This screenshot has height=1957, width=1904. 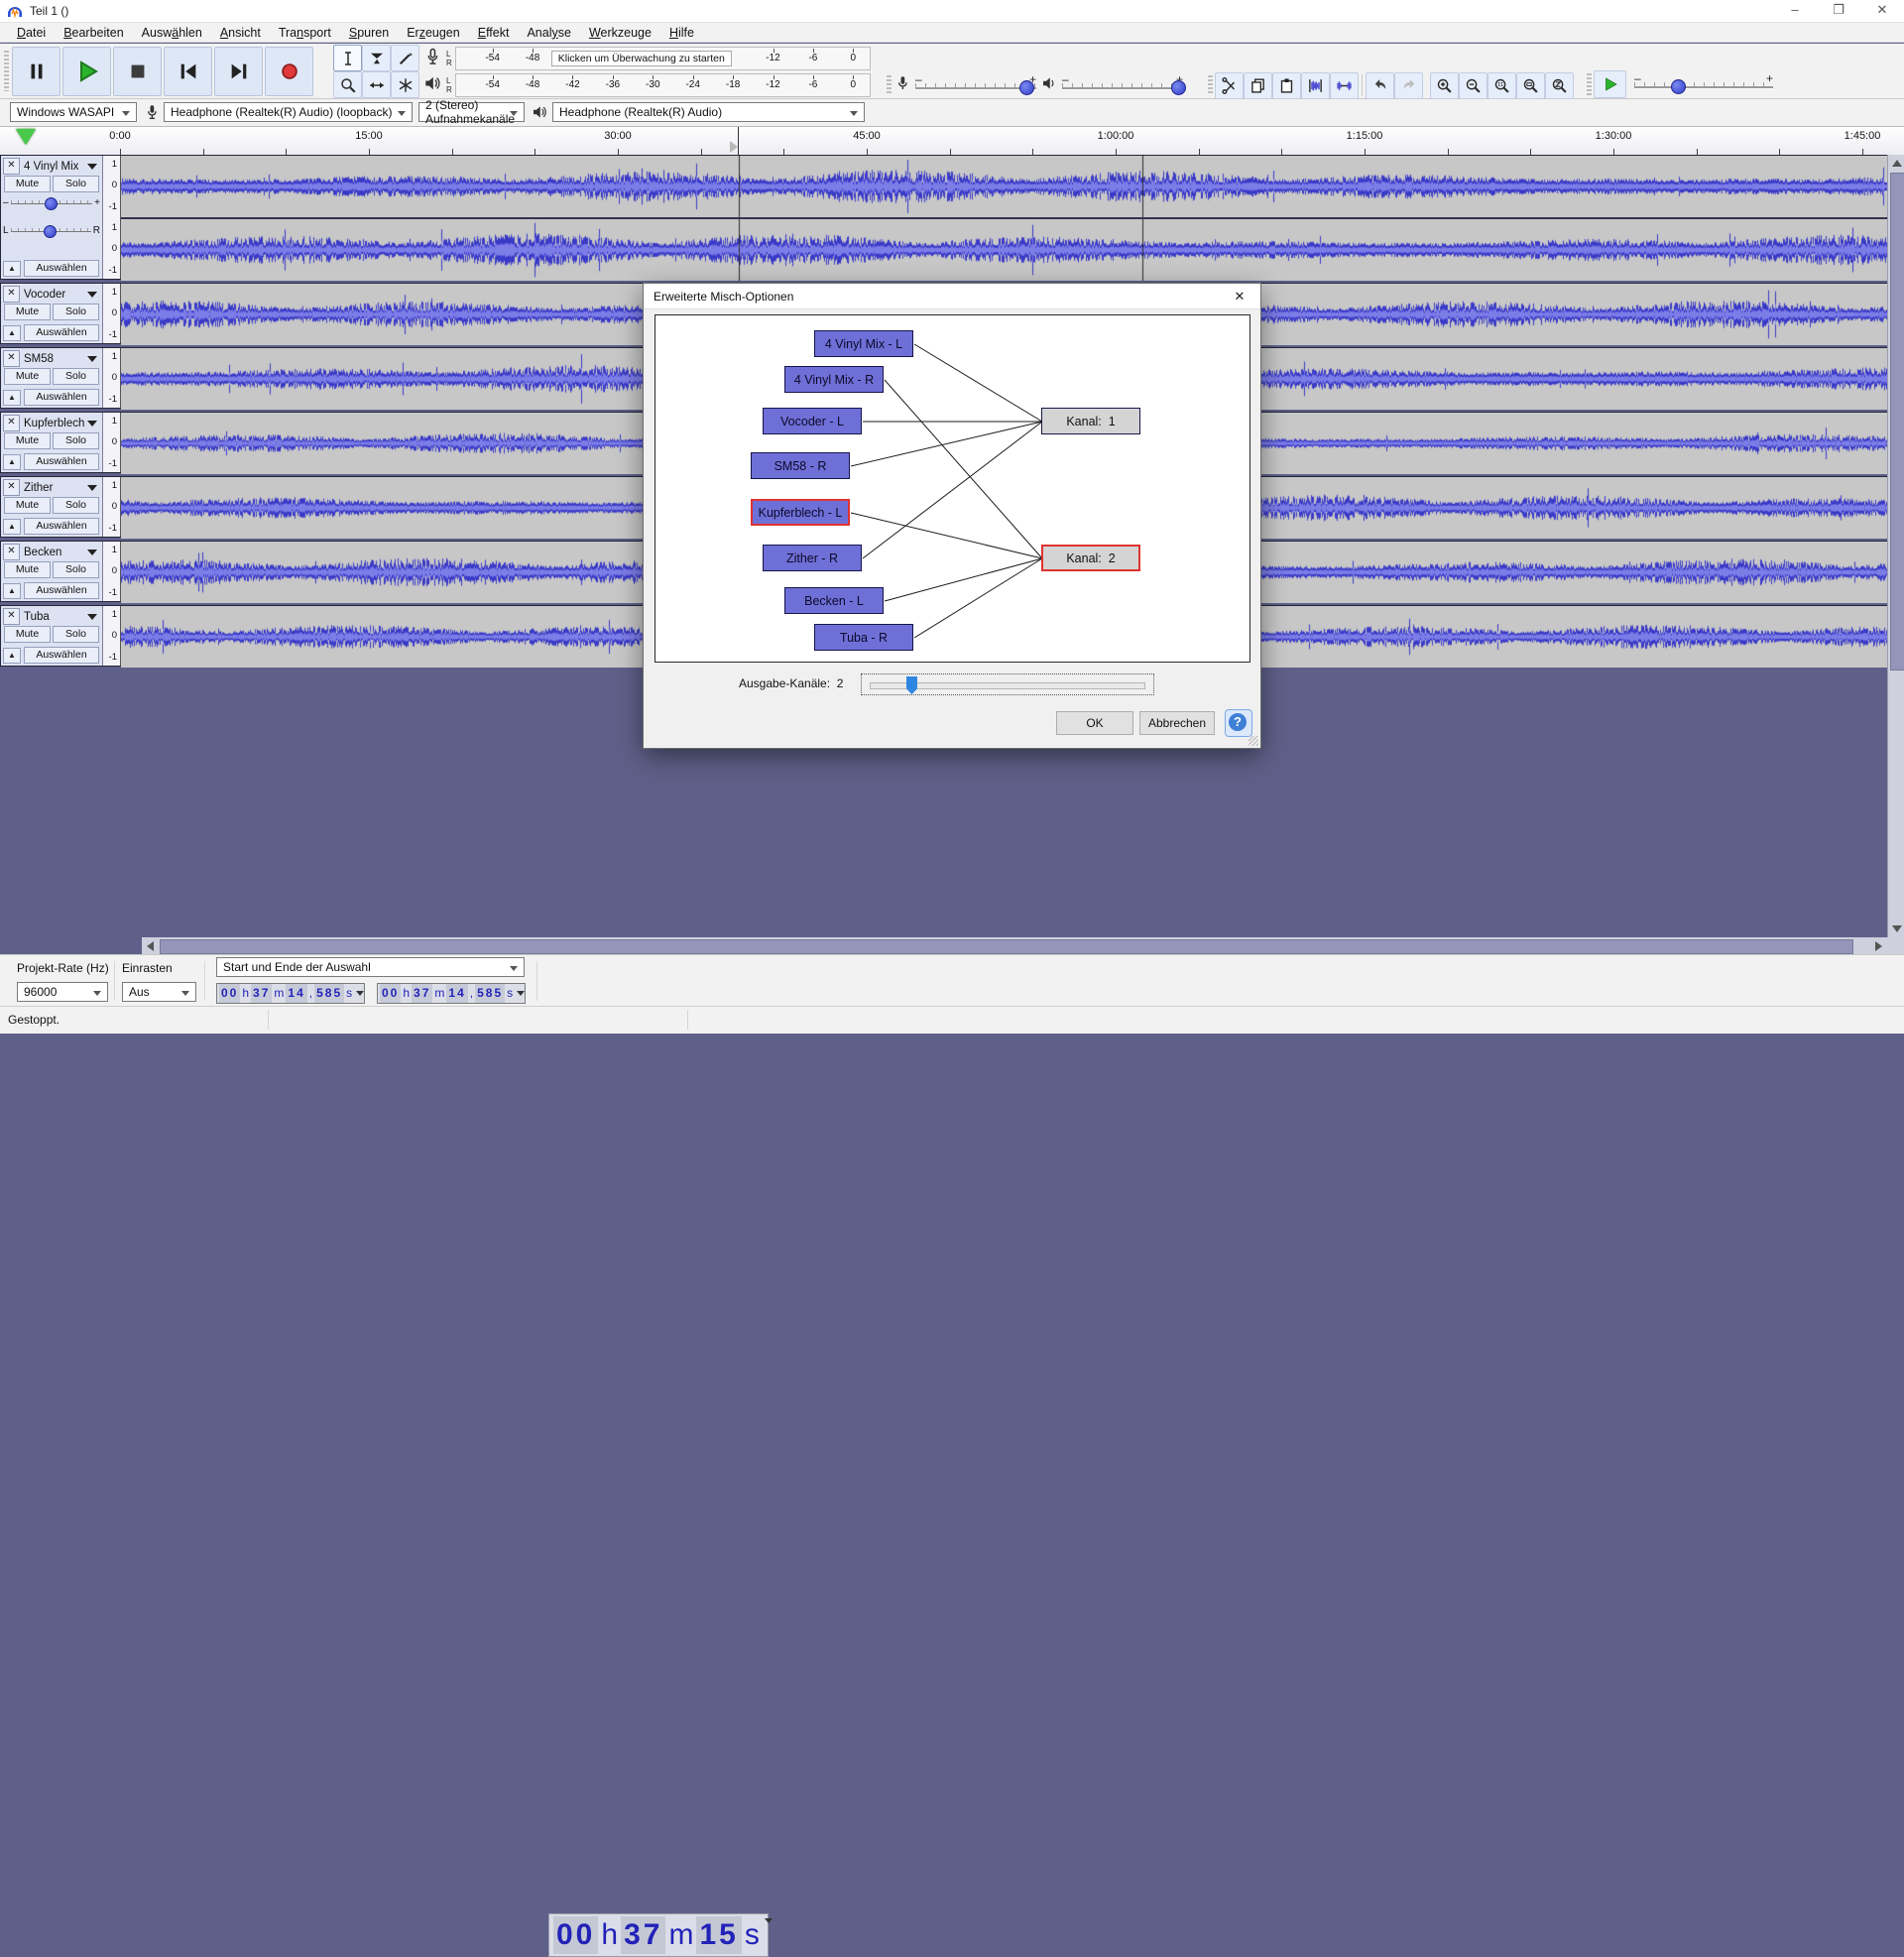 What do you see at coordinates (1344, 85) in the screenshot?
I see `silence-audio-button` at bounding box center [1344, 85].